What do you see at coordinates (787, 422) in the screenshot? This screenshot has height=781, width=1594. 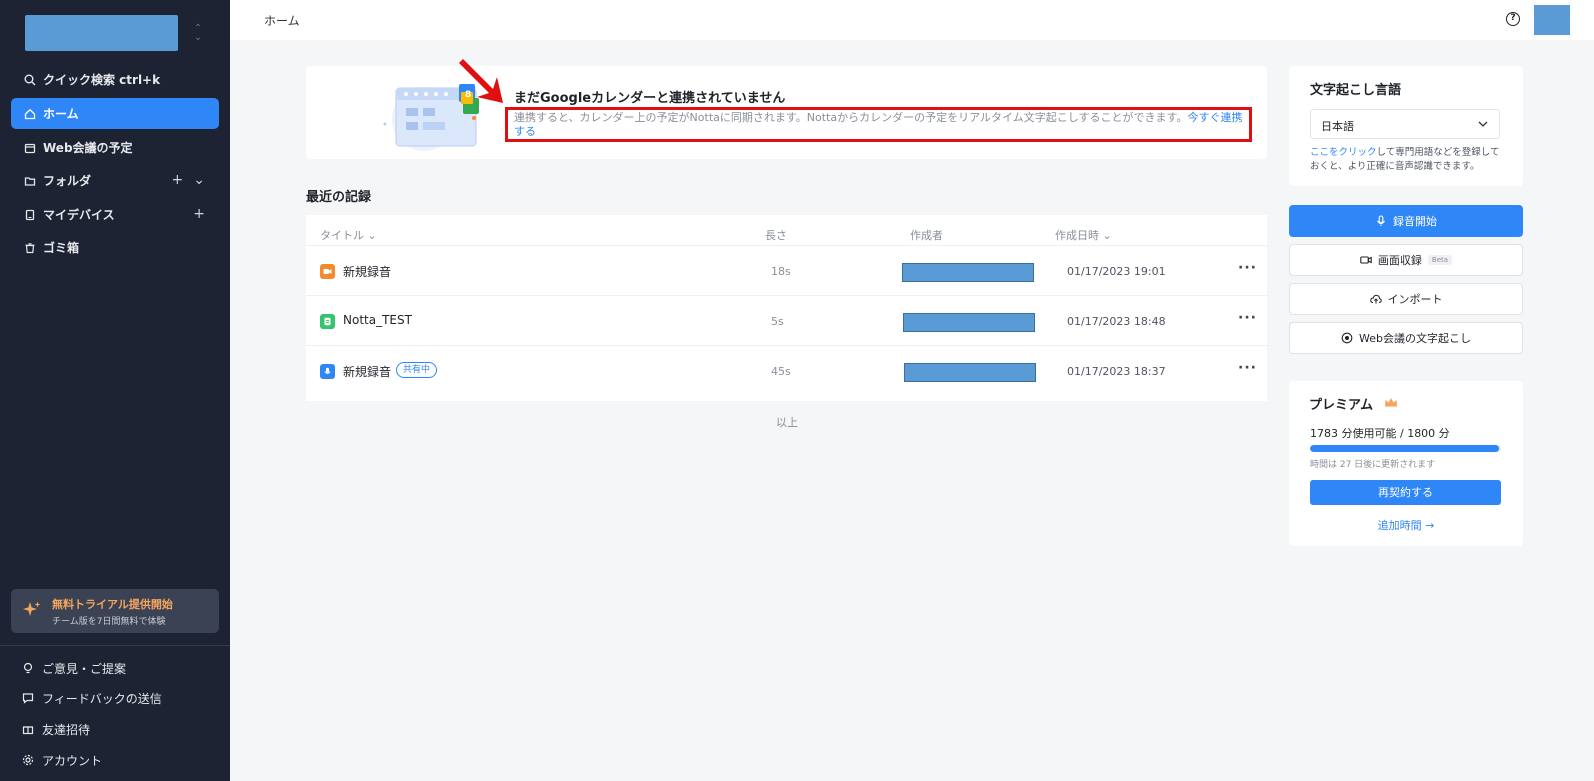 I see `end-of-list-label: 以上` at bounding box center [787, 422].